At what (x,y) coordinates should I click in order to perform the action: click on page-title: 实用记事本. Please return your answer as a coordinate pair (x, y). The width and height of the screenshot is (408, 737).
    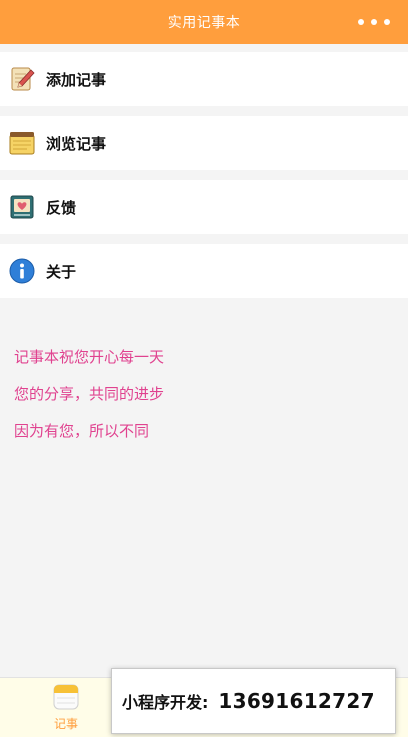
    Looking at the image, I should click on (204, 23).